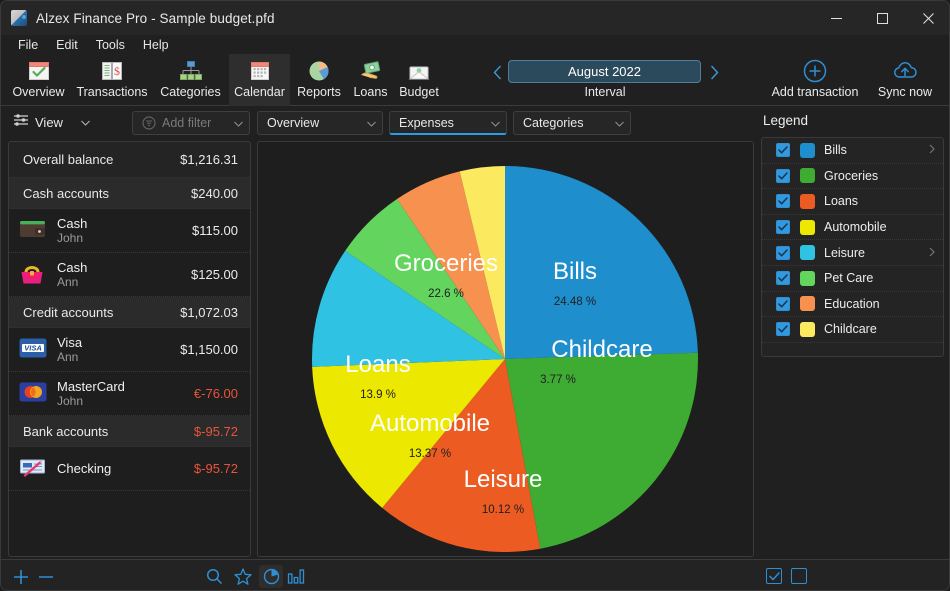 The width and height of the screenshot is (950, 591). Describe the element at coordinates (39, 71) in the screenshot. I see `overview-check-calendar-icon` at that location.